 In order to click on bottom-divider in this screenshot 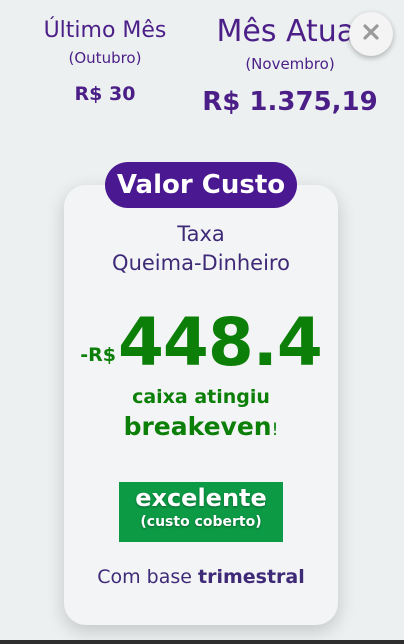, I will do `click(202, 642)`.